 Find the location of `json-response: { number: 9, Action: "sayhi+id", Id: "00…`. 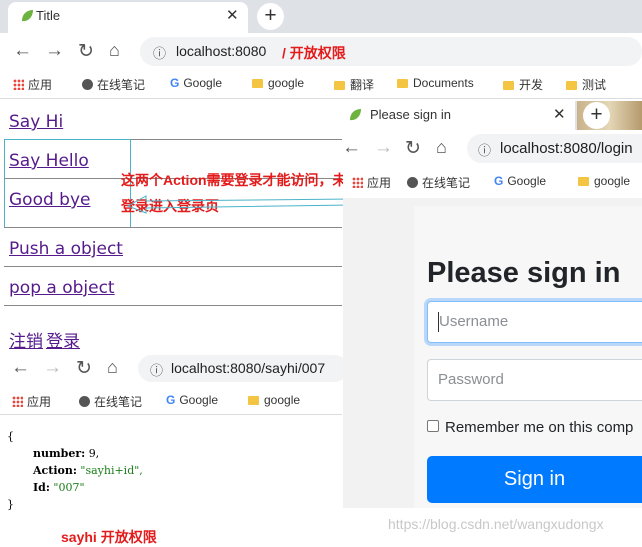

json-response: { number: 9, Action: "sayhi+id", Id: "00… is located at coordinates (75, 470).